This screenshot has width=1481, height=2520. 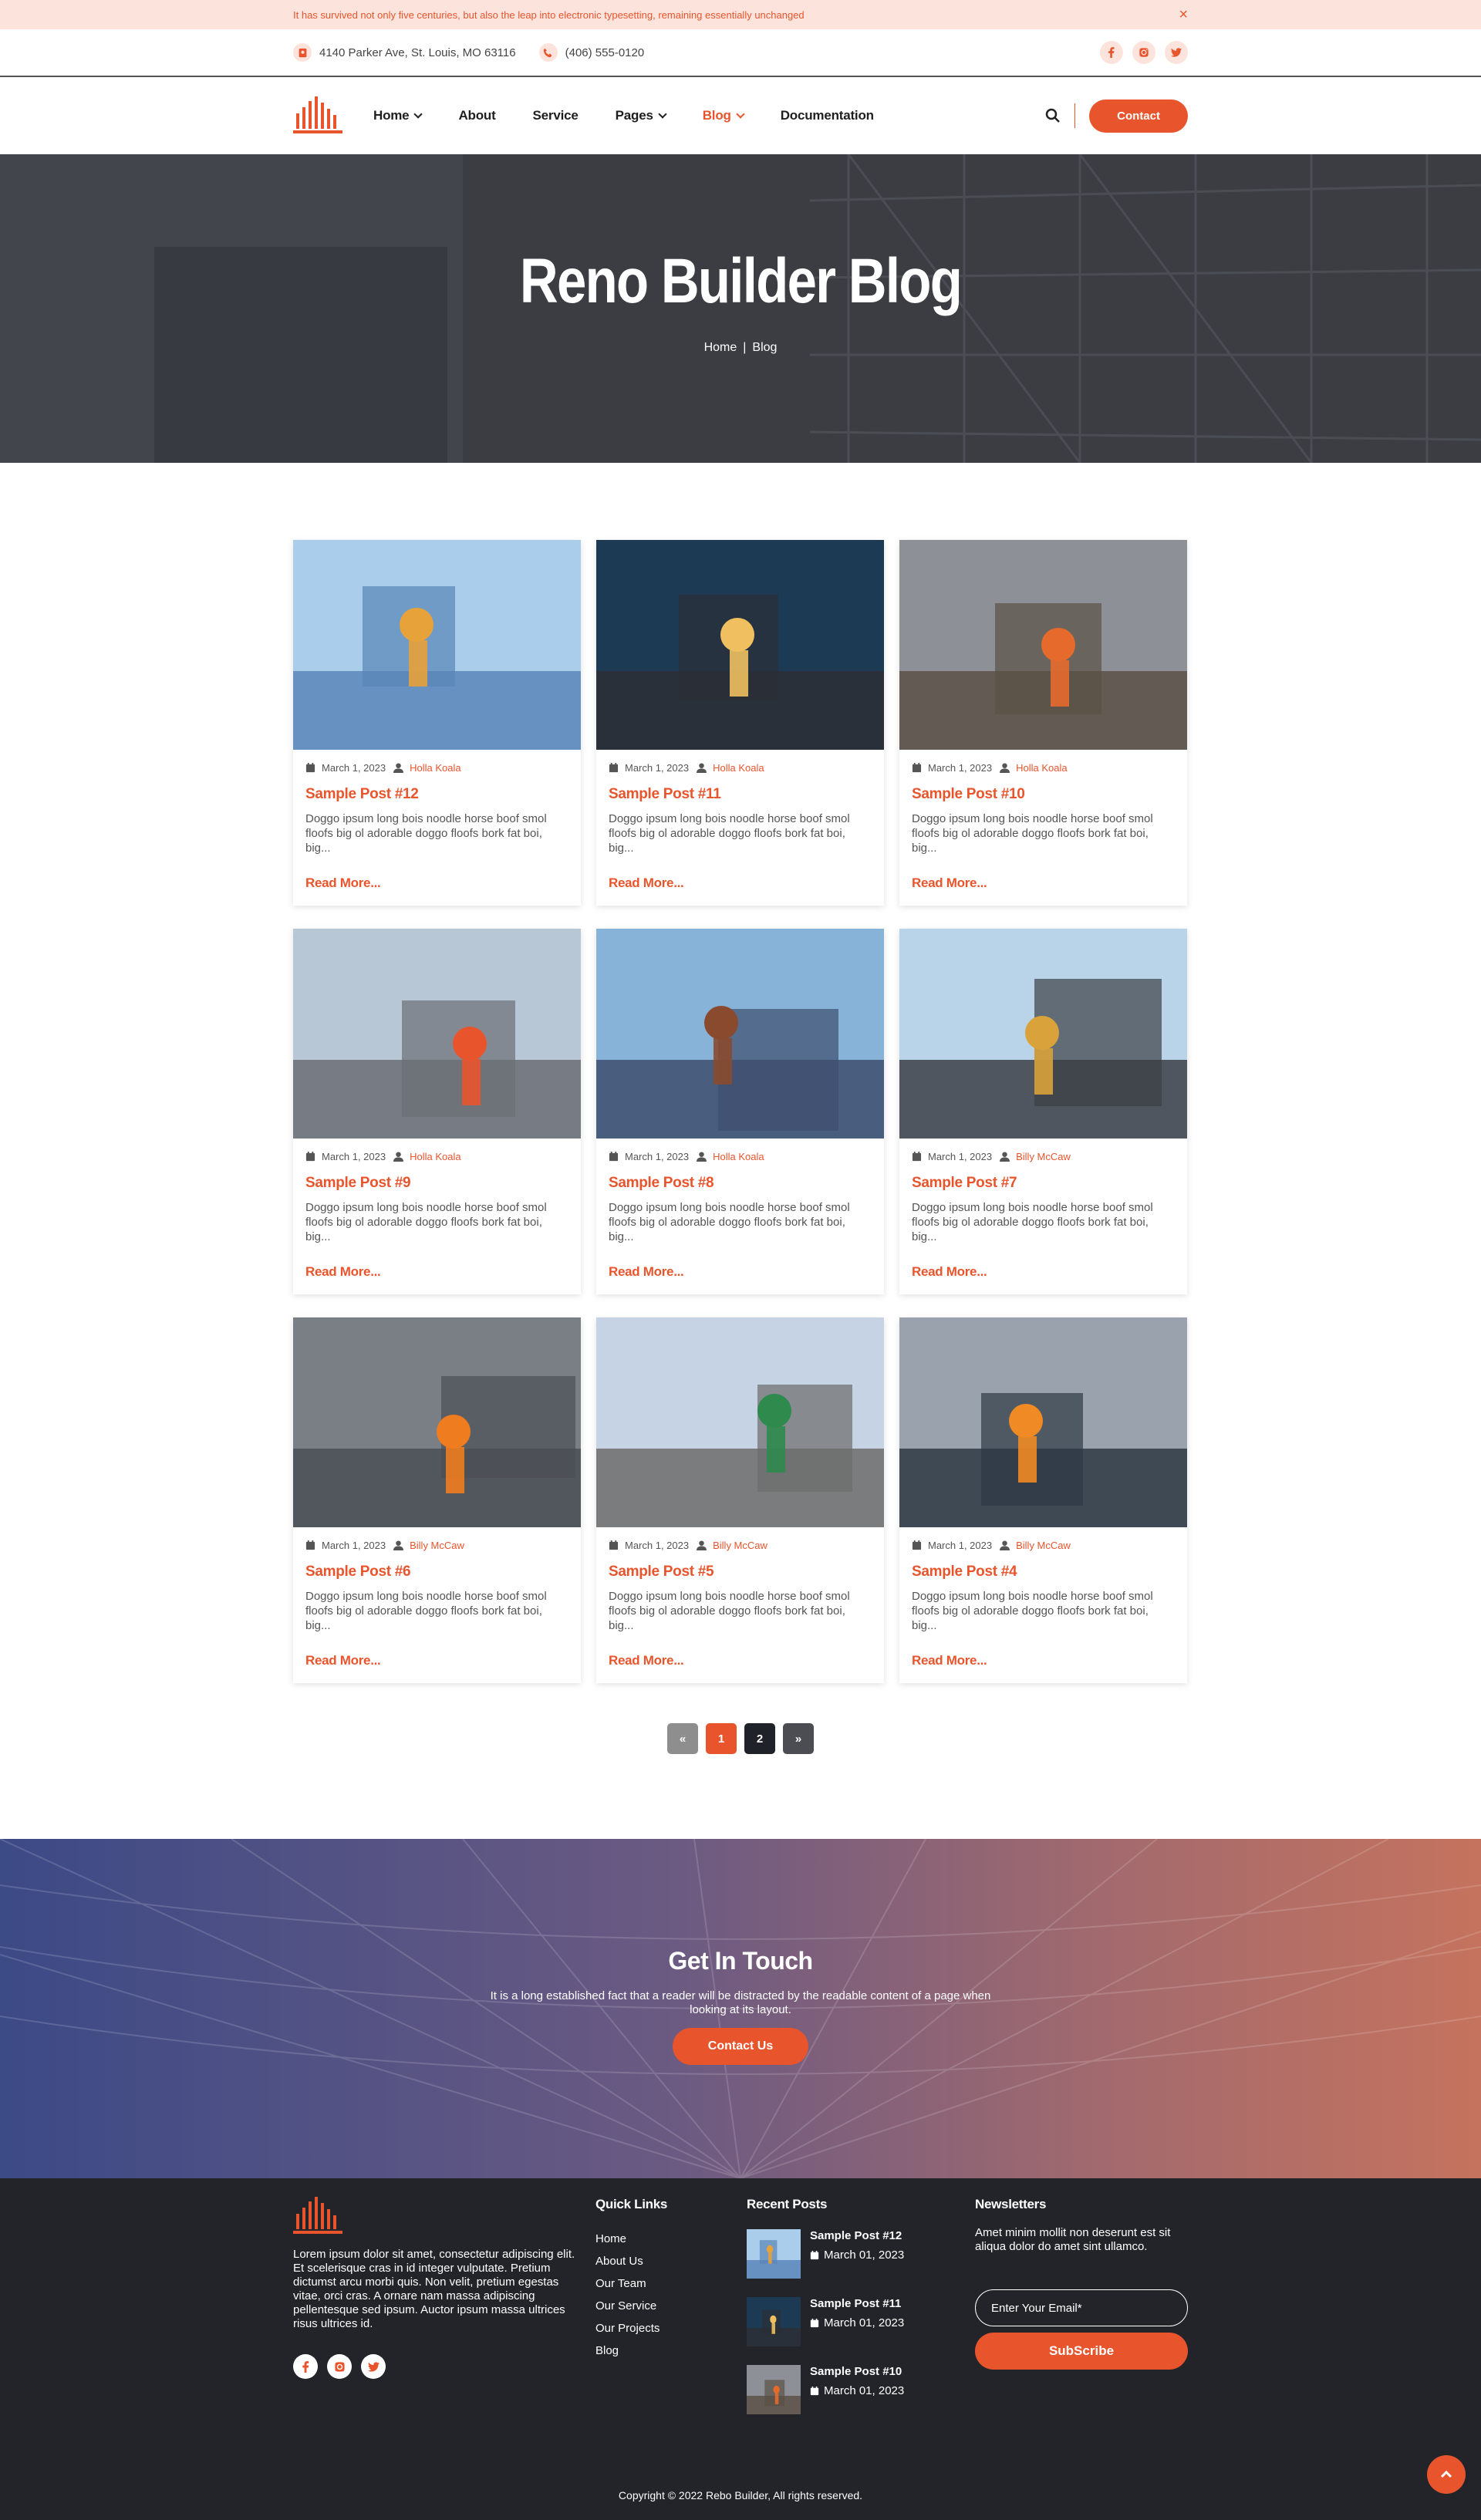 What do you see at coordinates (302, 52) in the screenshot?
I see `location-icon` at bounding box center [302, 52].